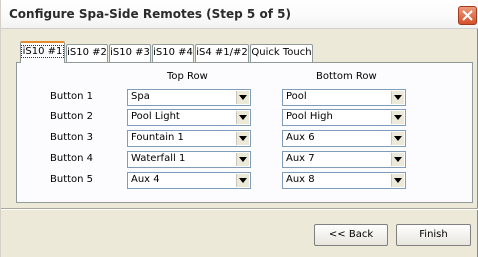 The image size is (478, 257). Describe the element at coordinates (150, 14) in the screenshot. I see `window-title: Configure Spa-Side Remotes (Step 5 of 5)` at that location.